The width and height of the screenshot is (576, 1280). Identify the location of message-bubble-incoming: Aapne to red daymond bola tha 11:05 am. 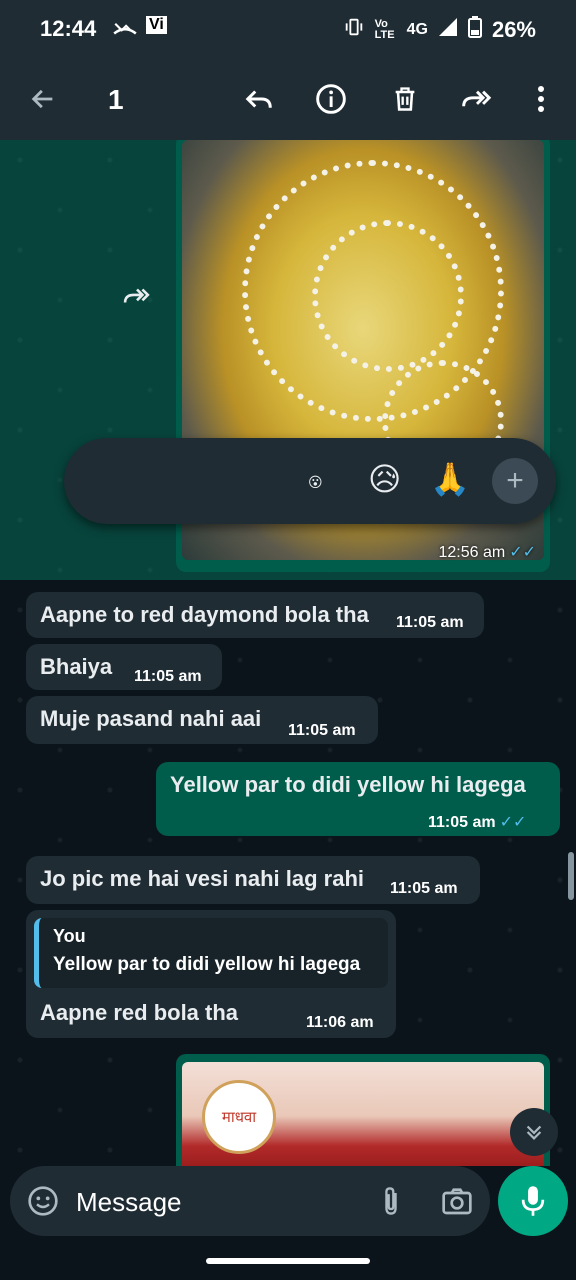
(255, 615).